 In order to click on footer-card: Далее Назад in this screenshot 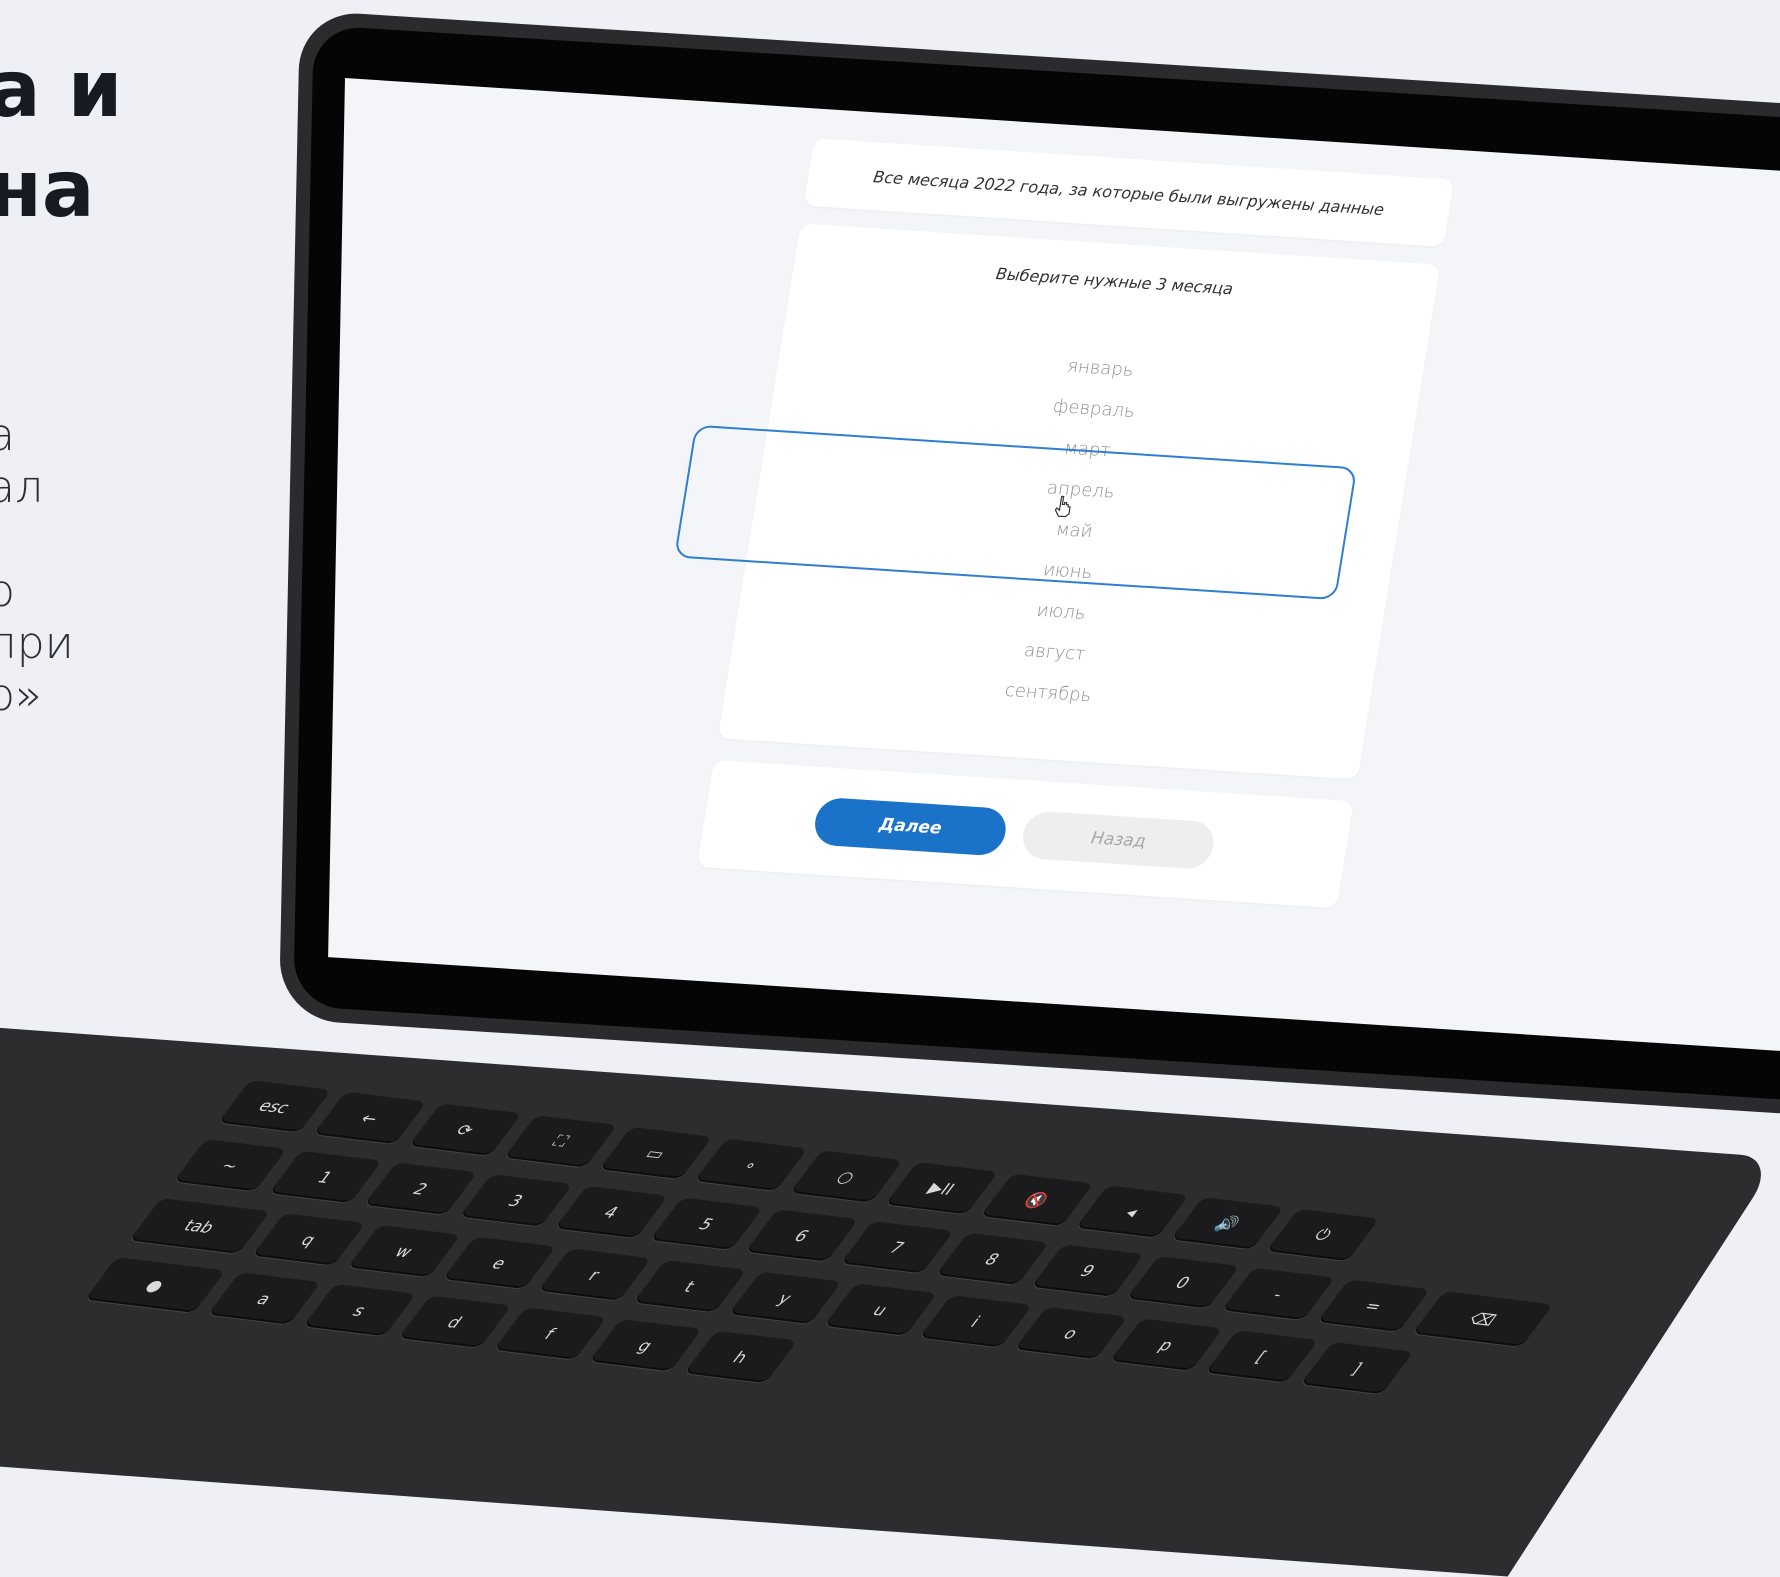, I will do `click(1025, 834)`.